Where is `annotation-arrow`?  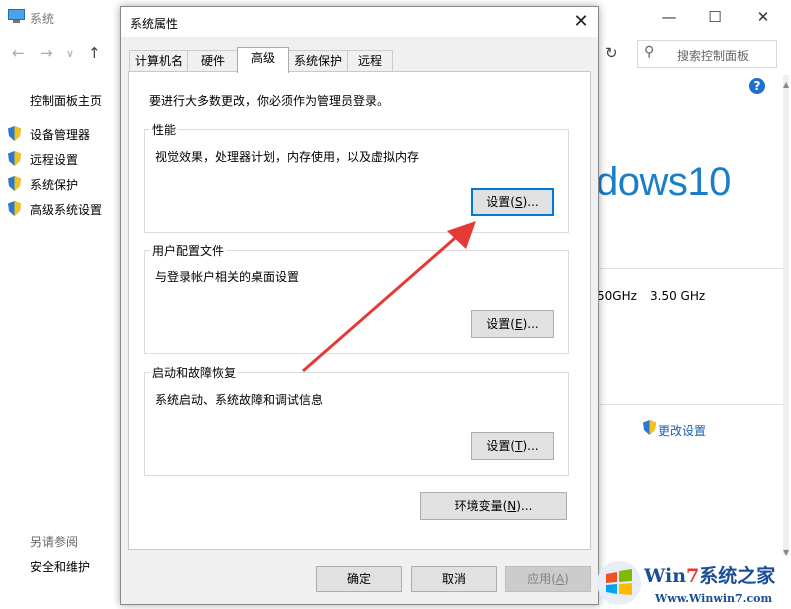
annotation-arrow is located at coordinates (389, 297).